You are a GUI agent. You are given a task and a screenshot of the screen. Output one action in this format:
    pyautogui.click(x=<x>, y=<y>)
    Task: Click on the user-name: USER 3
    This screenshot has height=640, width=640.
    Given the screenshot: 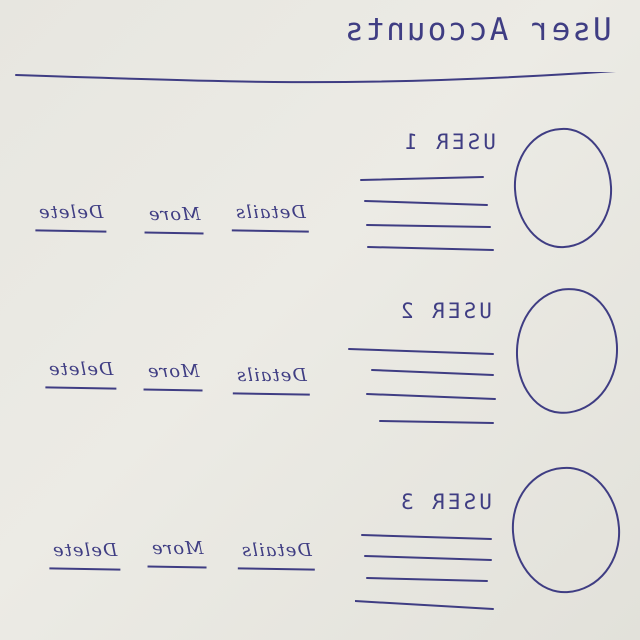 What is the action you would take?
    pyautogui.click(x=445, y=502)
    